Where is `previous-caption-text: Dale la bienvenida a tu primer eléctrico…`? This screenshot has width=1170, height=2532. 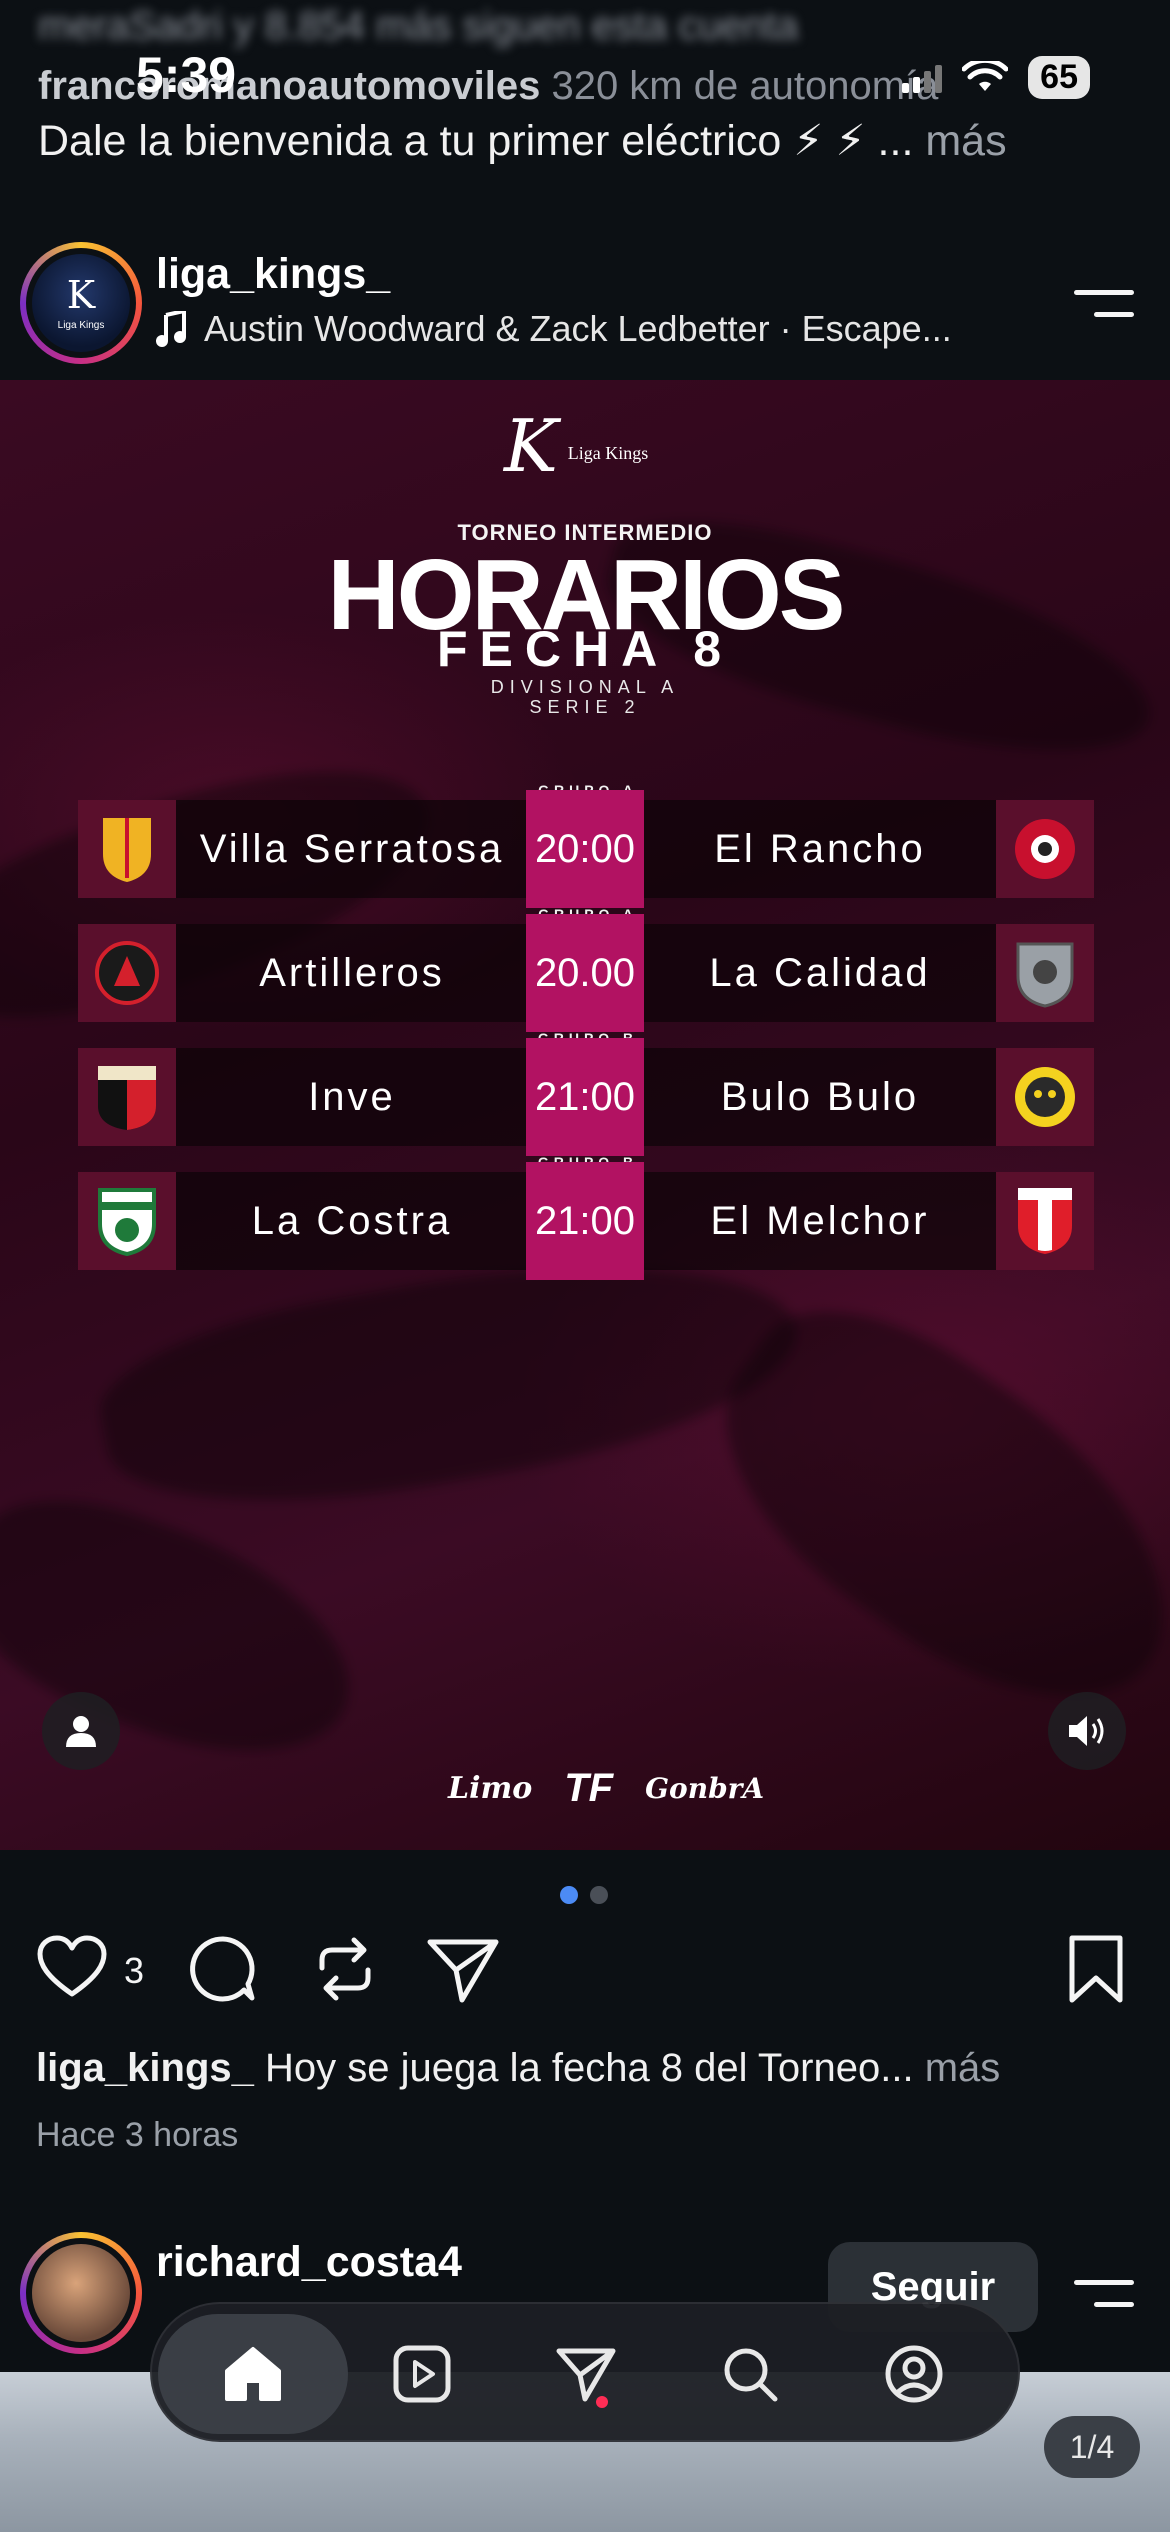
previous-caption-text: Dale la bienvenida a tu primer eléctrico… is located at coordinates (476, 141).